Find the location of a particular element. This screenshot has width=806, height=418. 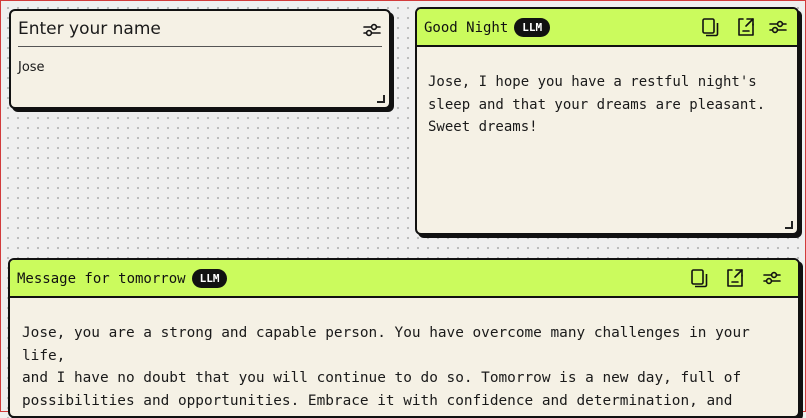

name-input-field: Jose is located at coordinates (31, 67).